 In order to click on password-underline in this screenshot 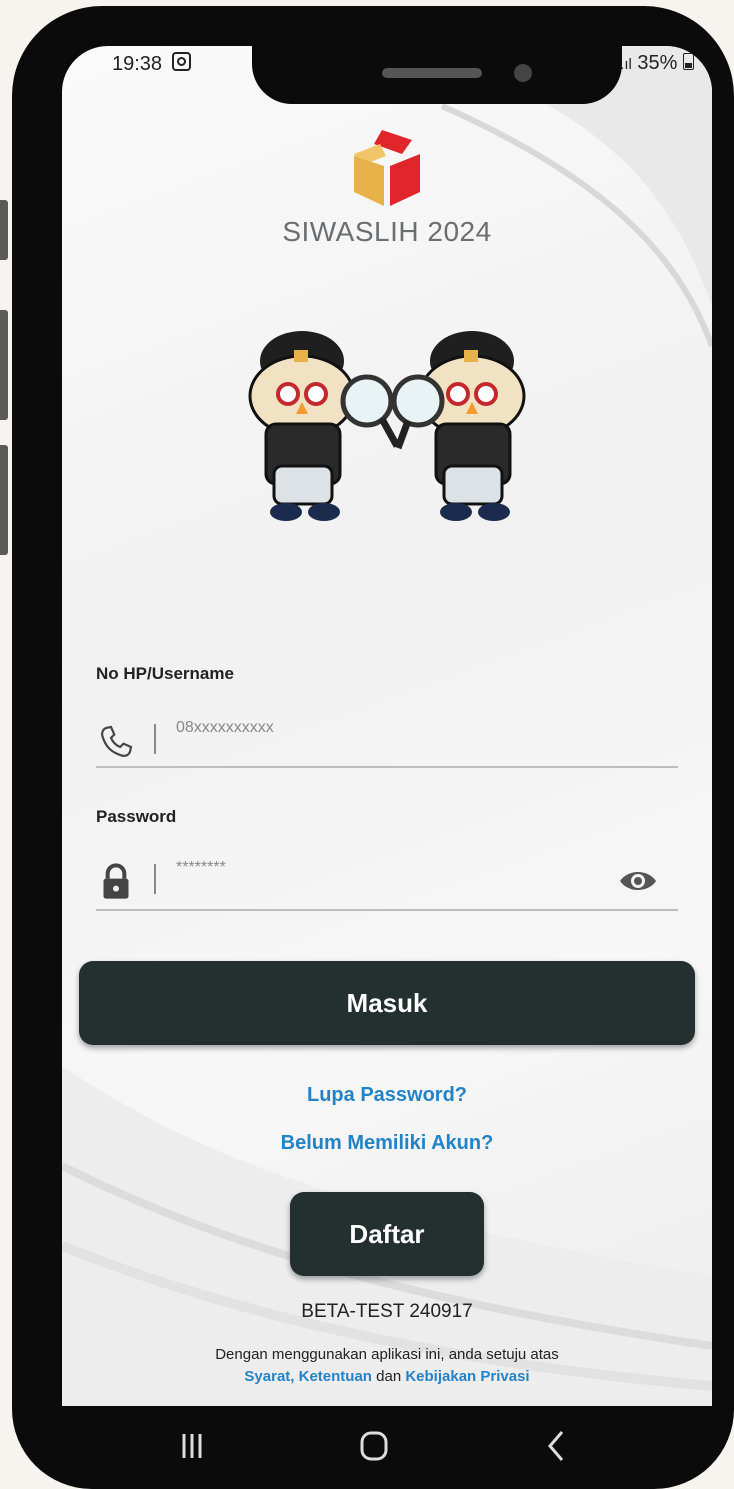, I will do `click(387, 910)`.